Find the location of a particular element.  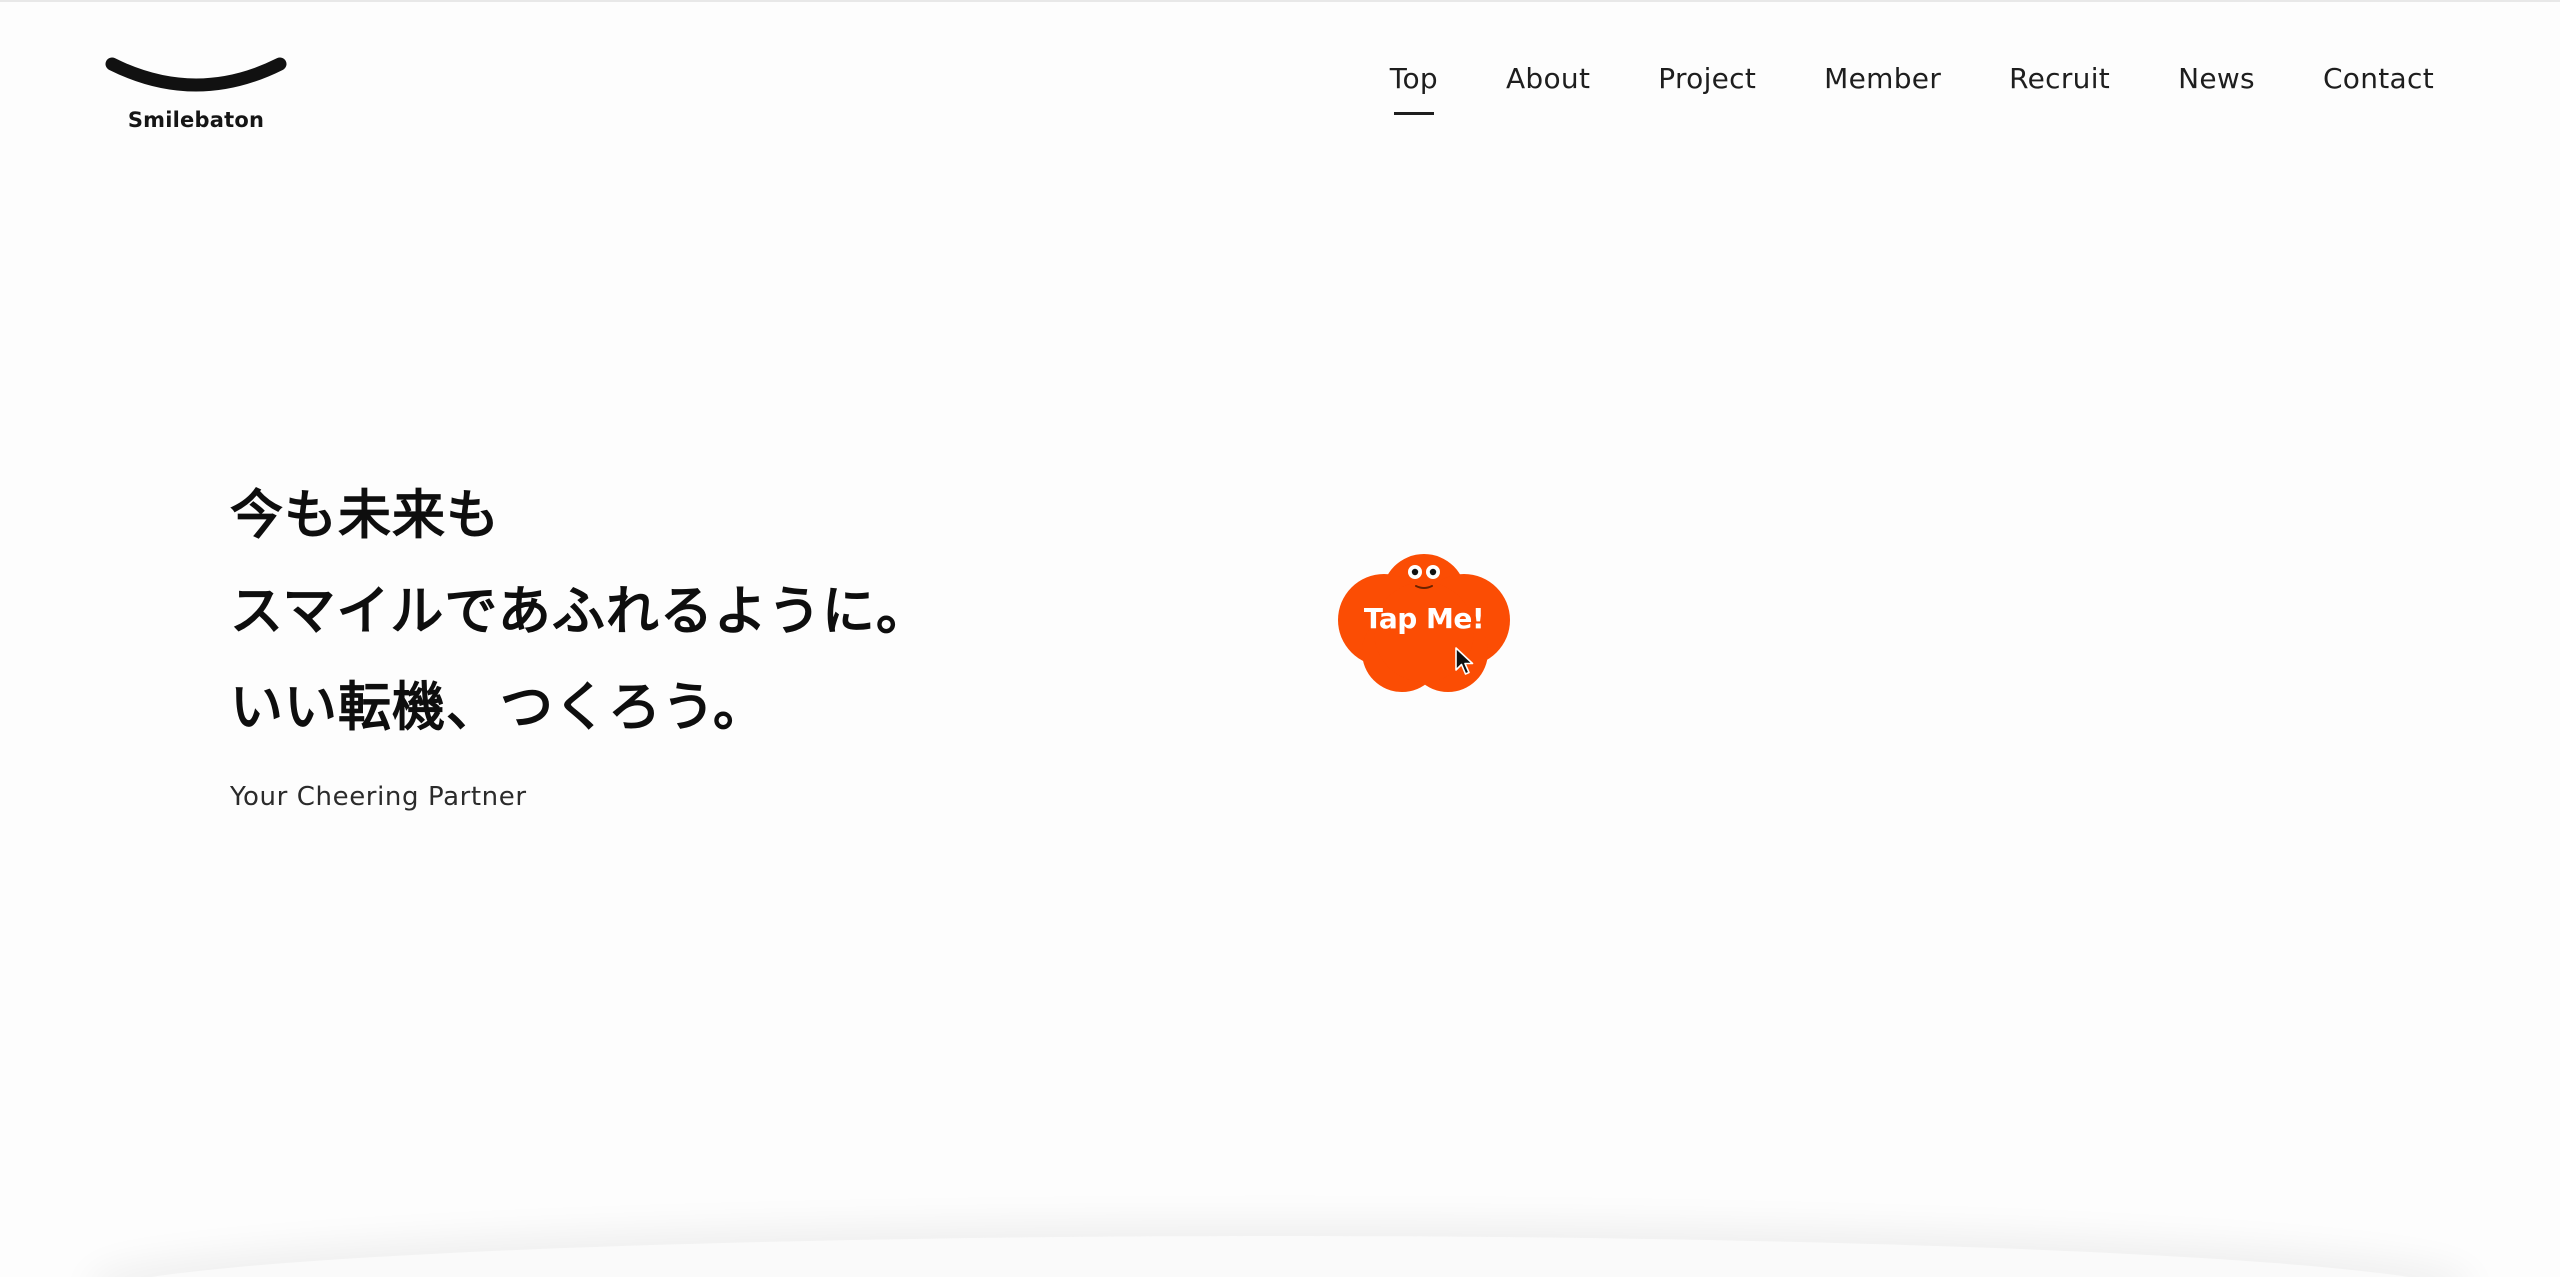

nav-item-label: Contact is located at coordinates (2378, 78).